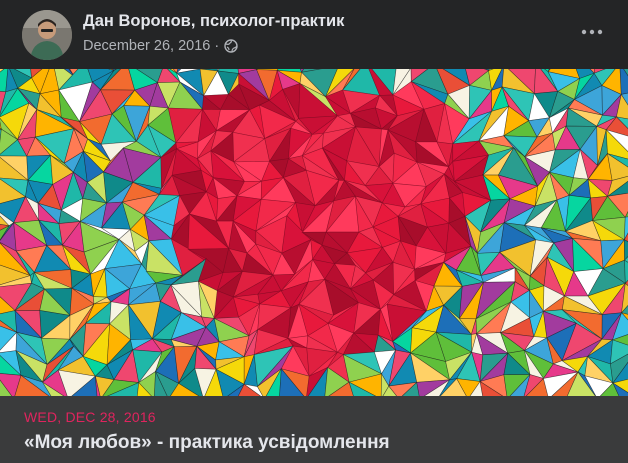 Image resolution: width=628 pixels, height=463 pixels. I want to click on avatar, so click(47, 35).